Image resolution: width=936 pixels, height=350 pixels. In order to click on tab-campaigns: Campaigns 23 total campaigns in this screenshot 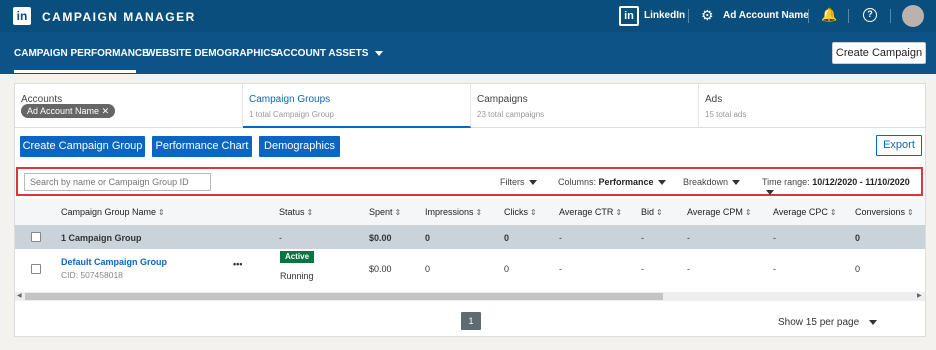, I will do `click(585, 106)`.